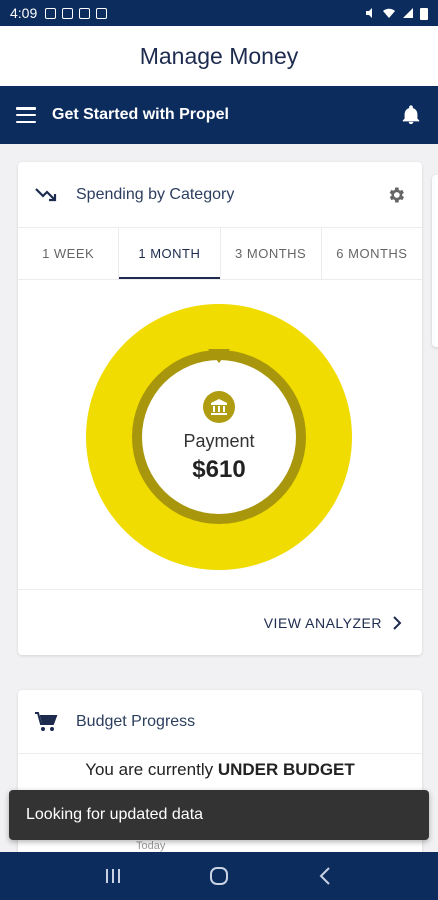 This screenshot has width=438, height=900. Describe the element at coordinates (46, 721) in the screenshot. I see `shopping-cart-icon` at that location.